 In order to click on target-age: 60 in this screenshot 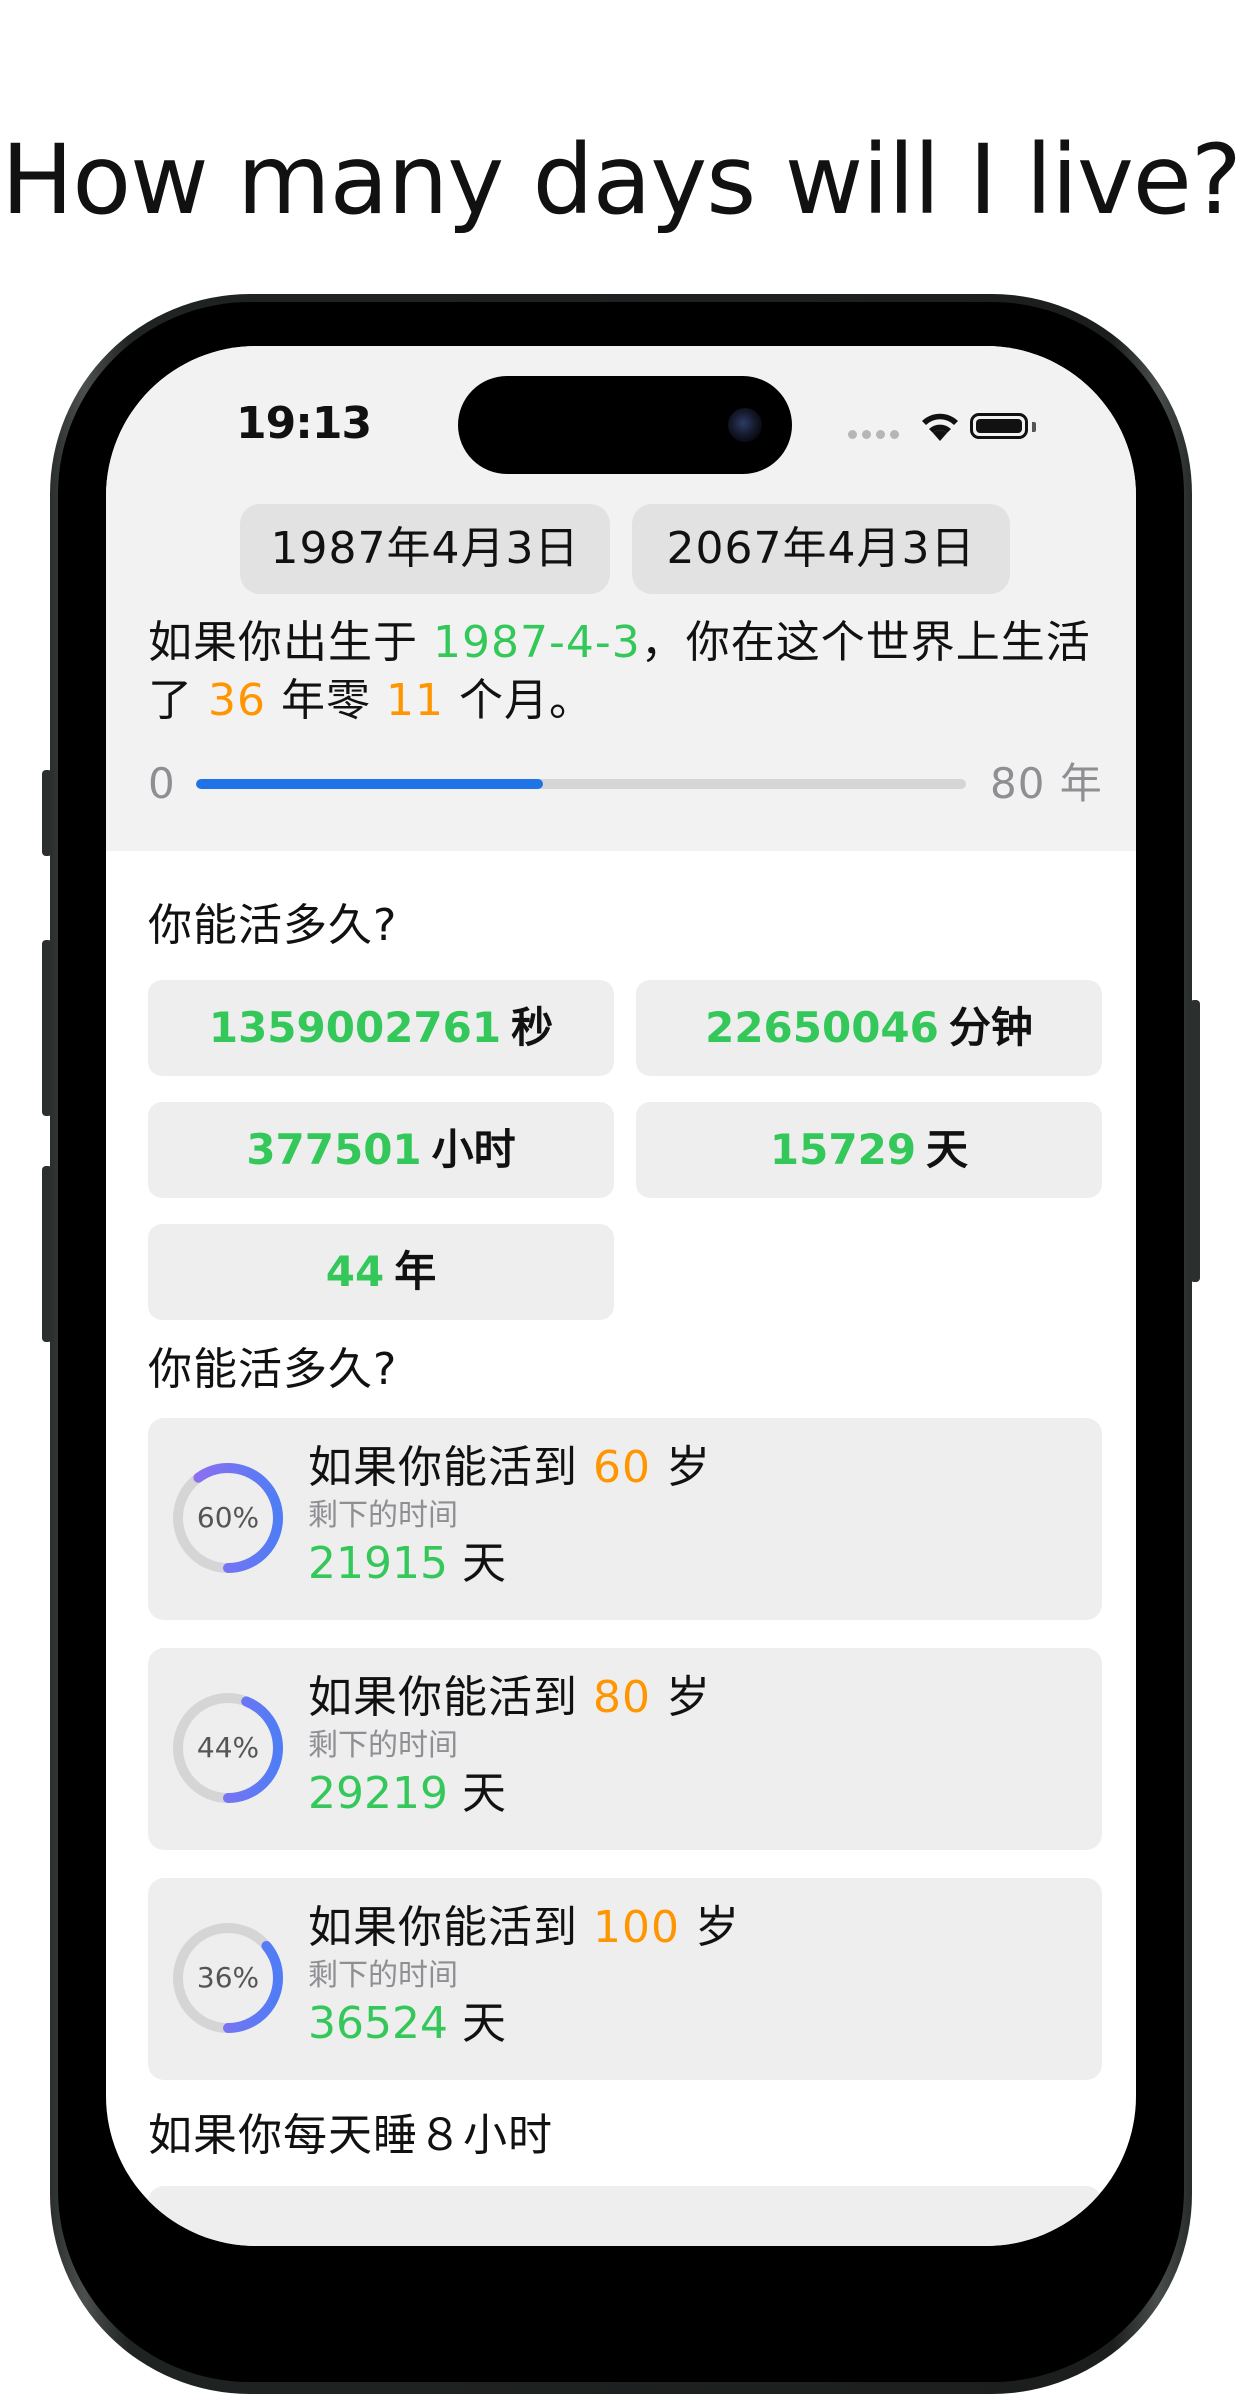, I will do `click(622, 1467)`.